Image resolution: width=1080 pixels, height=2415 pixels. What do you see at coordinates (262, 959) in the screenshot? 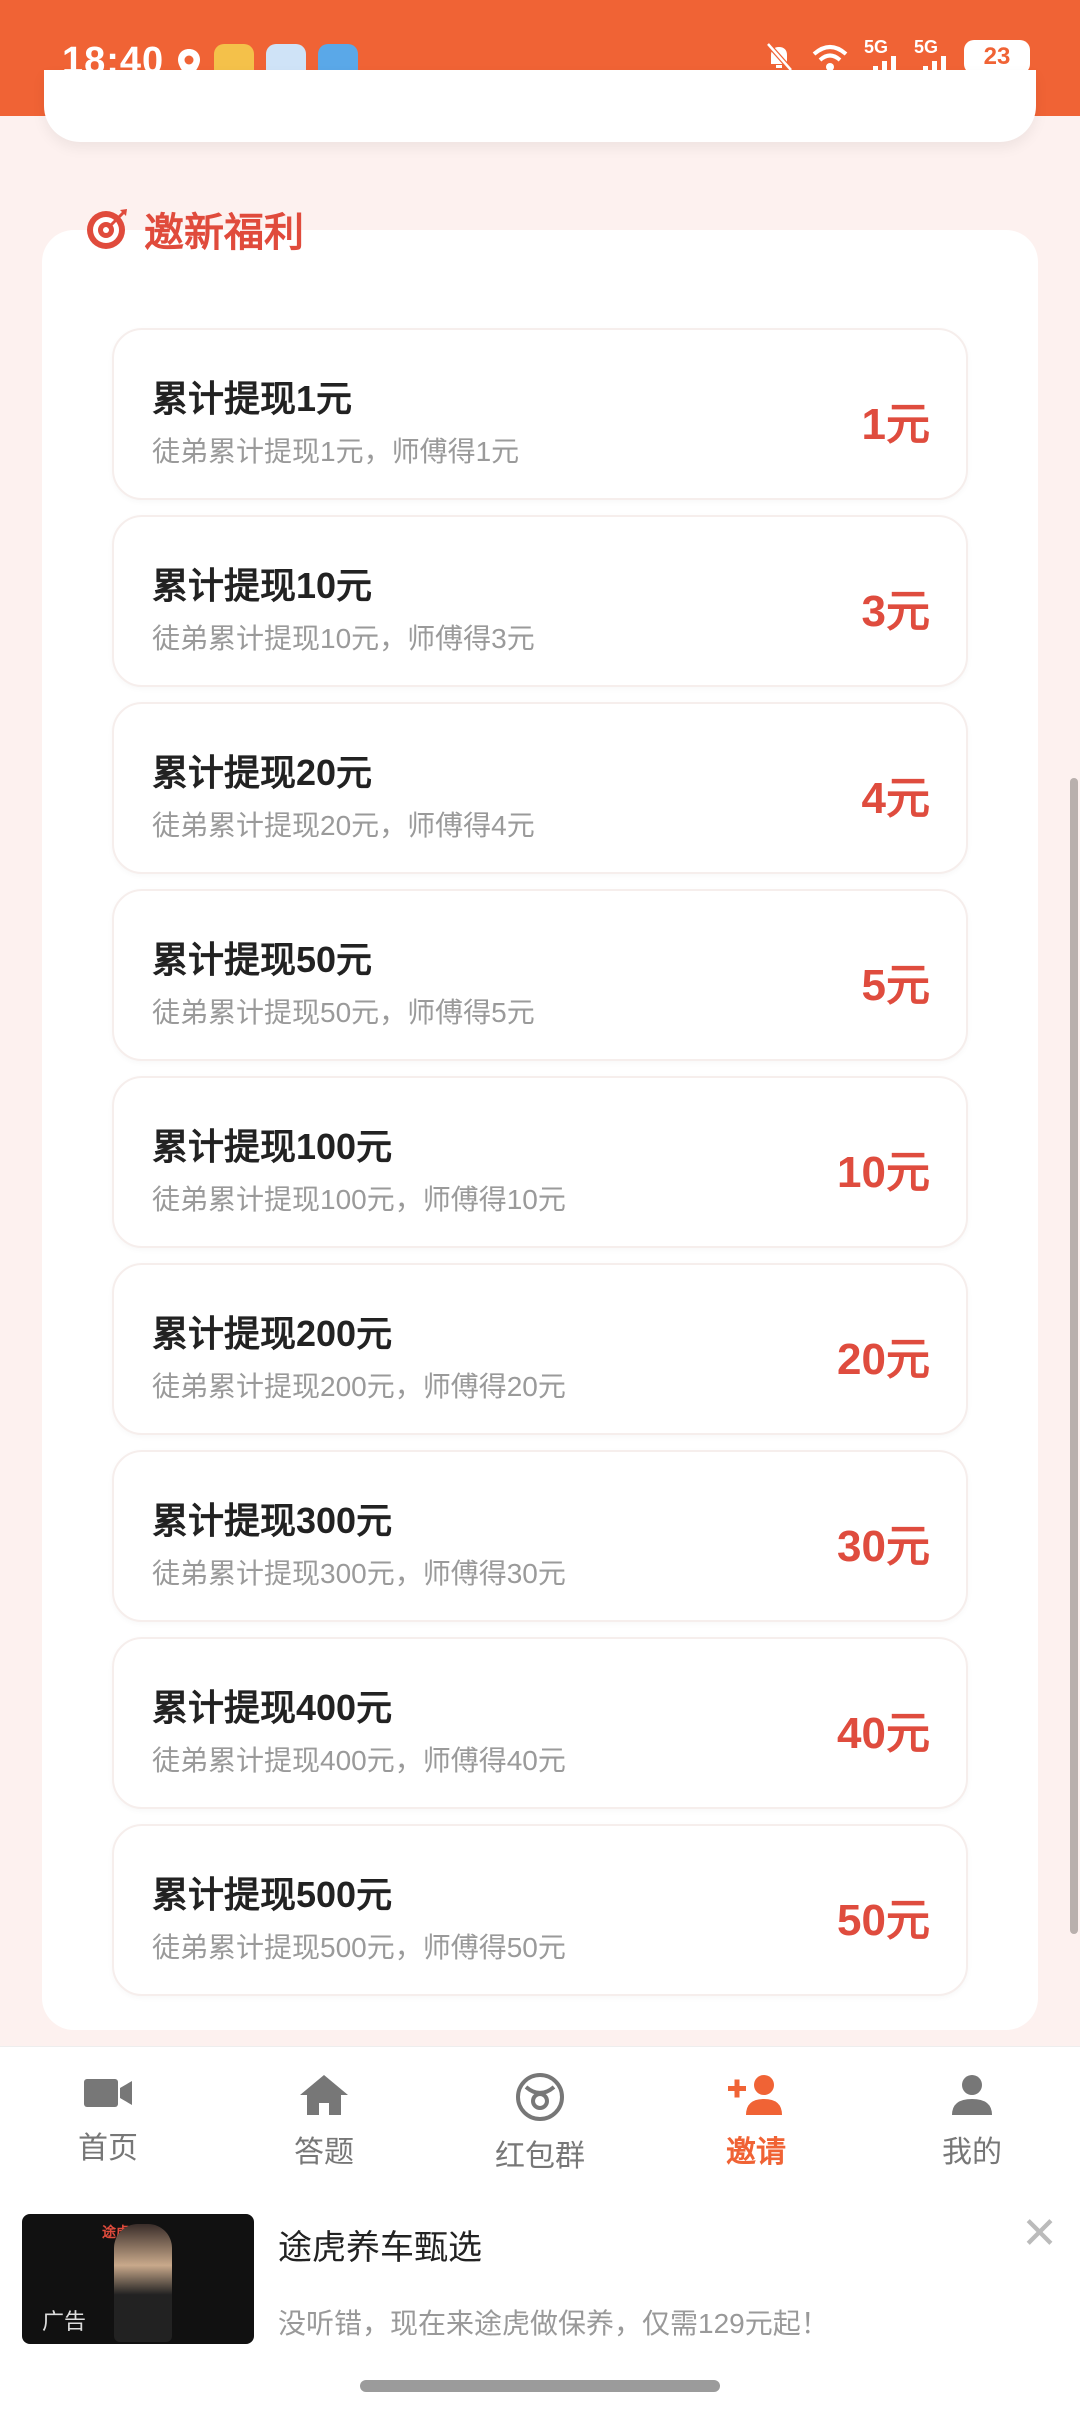
I see `reward-title: 累计提现50元` at bounding box center [262, 959].